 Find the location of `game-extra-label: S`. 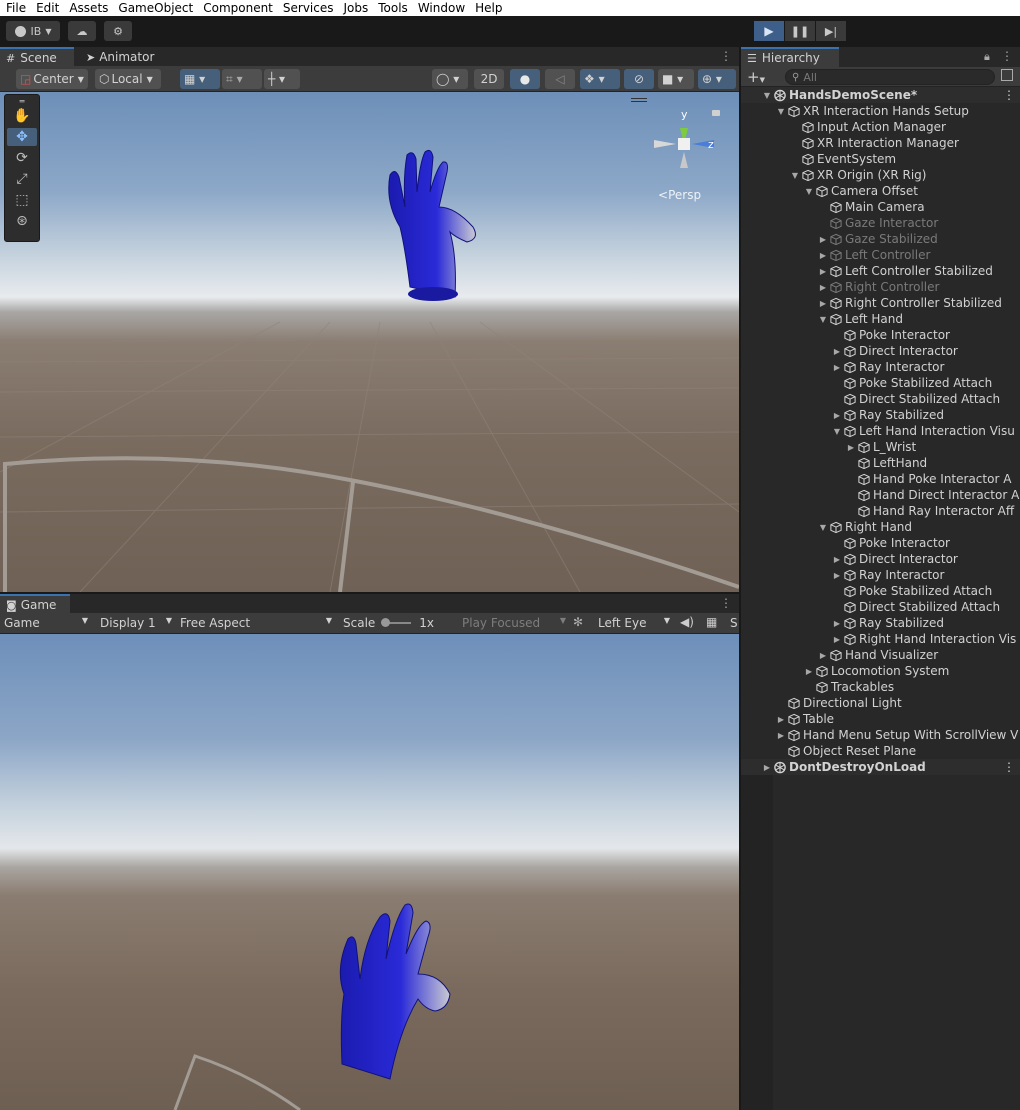

game-extra-label: S is located at coordinates (734, 623).